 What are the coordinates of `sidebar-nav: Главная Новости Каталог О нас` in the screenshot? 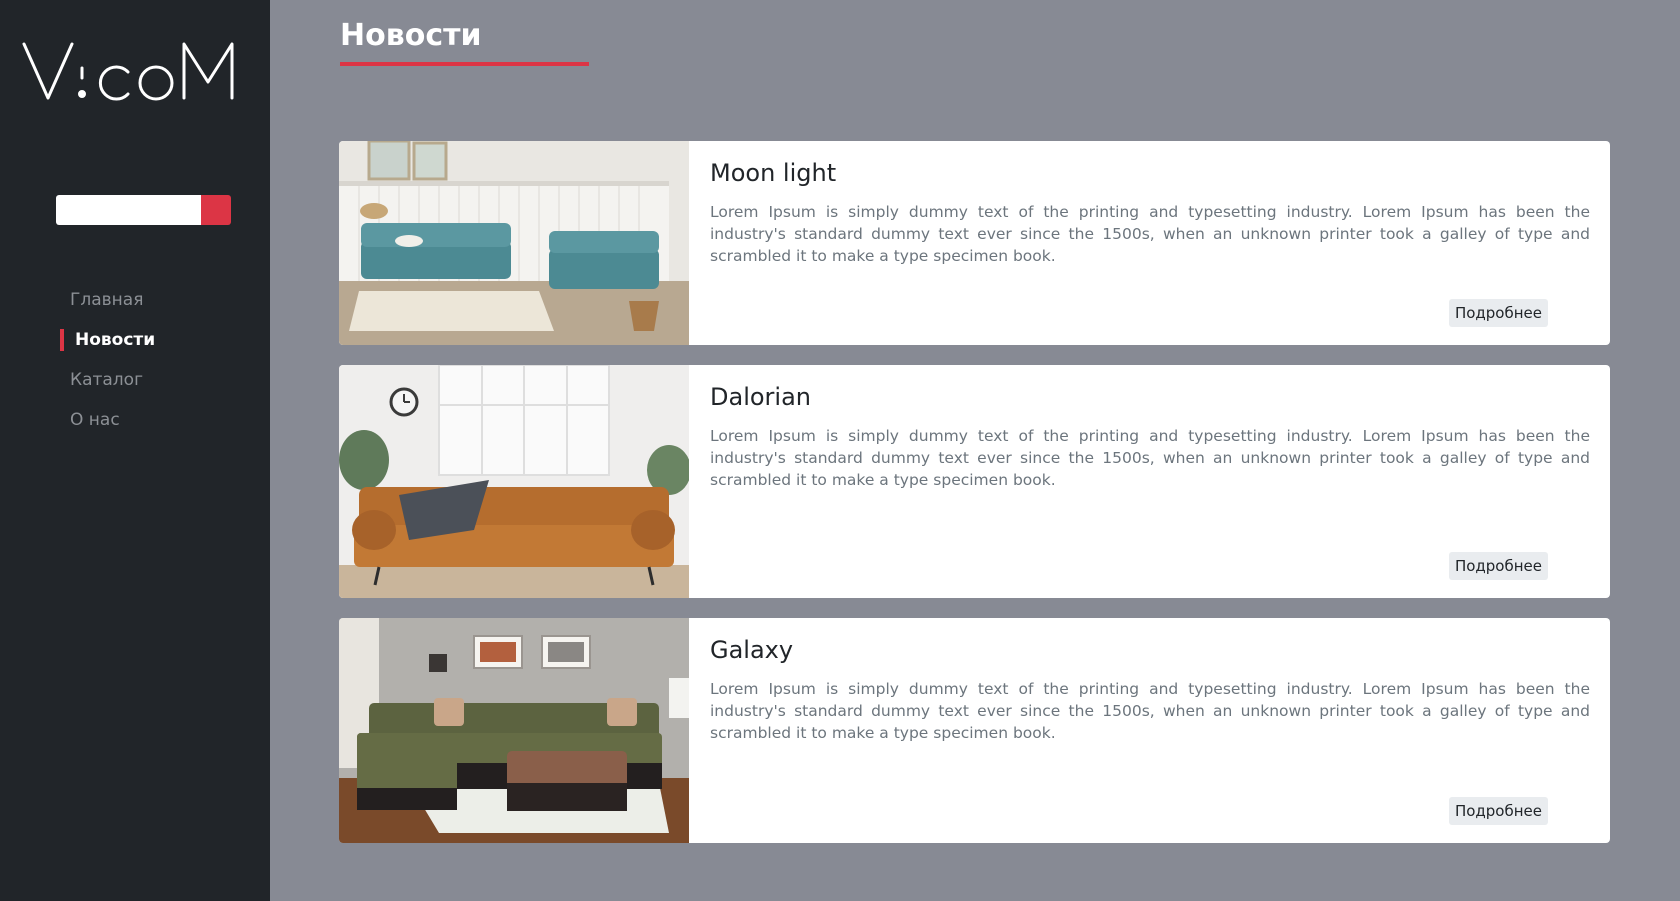 It's located at (107, 367).